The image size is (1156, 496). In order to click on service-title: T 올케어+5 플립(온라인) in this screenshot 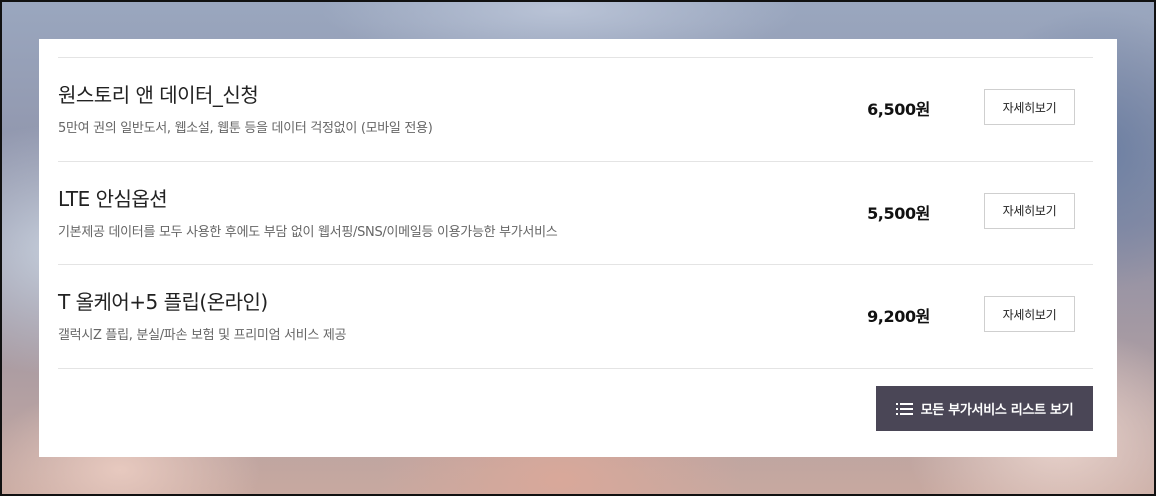, I will do `click(163, 302)`.